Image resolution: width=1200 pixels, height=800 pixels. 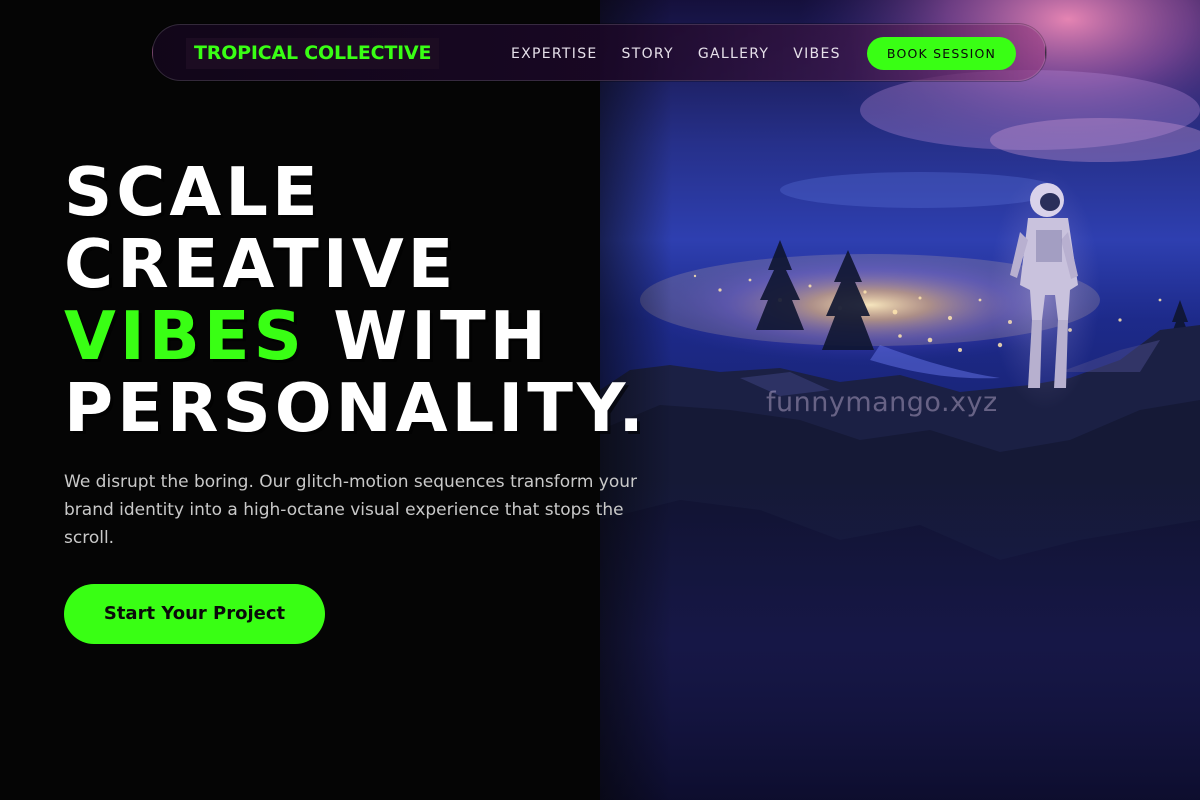 I want to click on nav-link-vibes: VIBES, so click(x=817, y=54).